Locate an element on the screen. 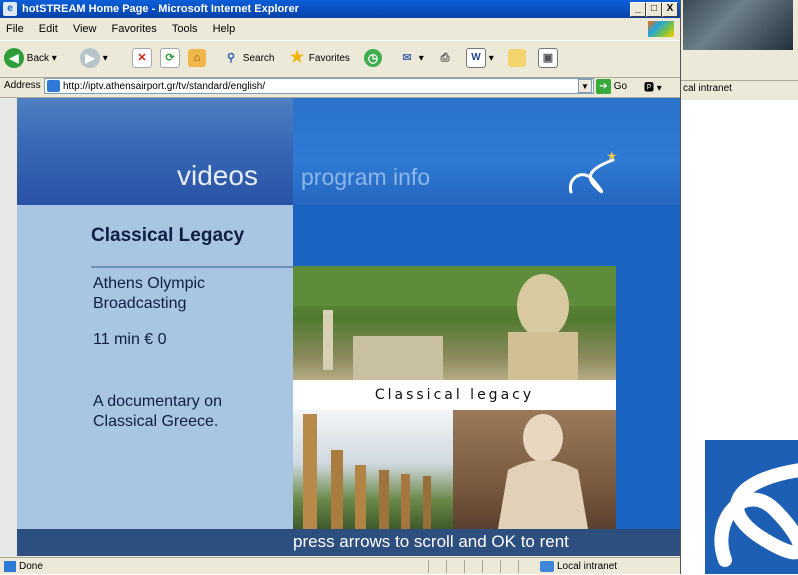  favorites-star-icon: ★ is located at coordinates (297, 58).